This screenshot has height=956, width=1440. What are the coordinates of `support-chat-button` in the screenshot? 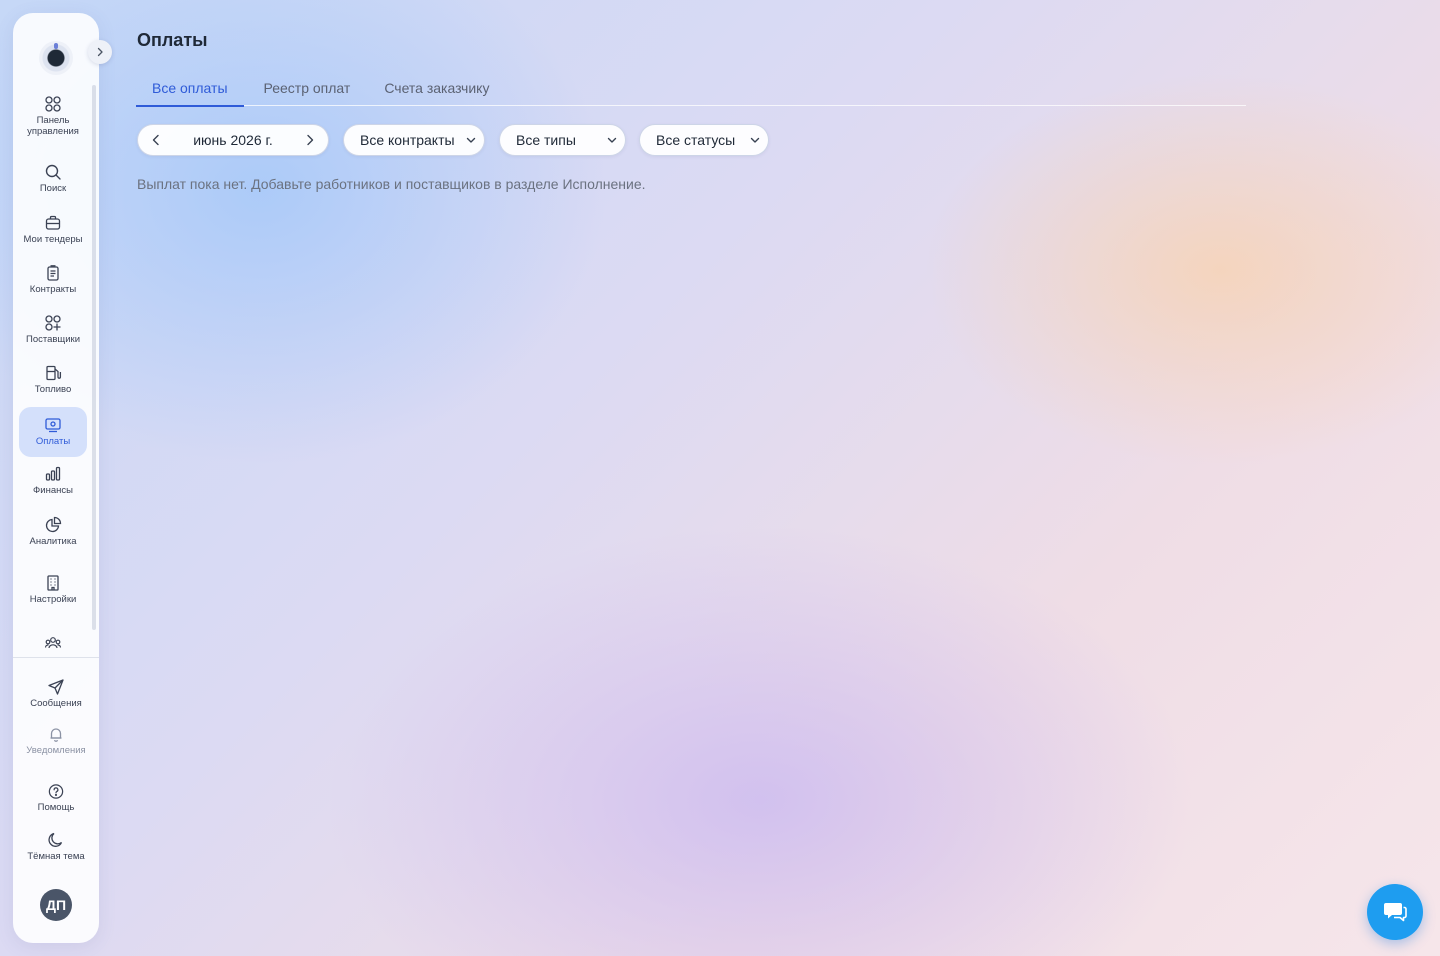 It's located at (1395, 912).